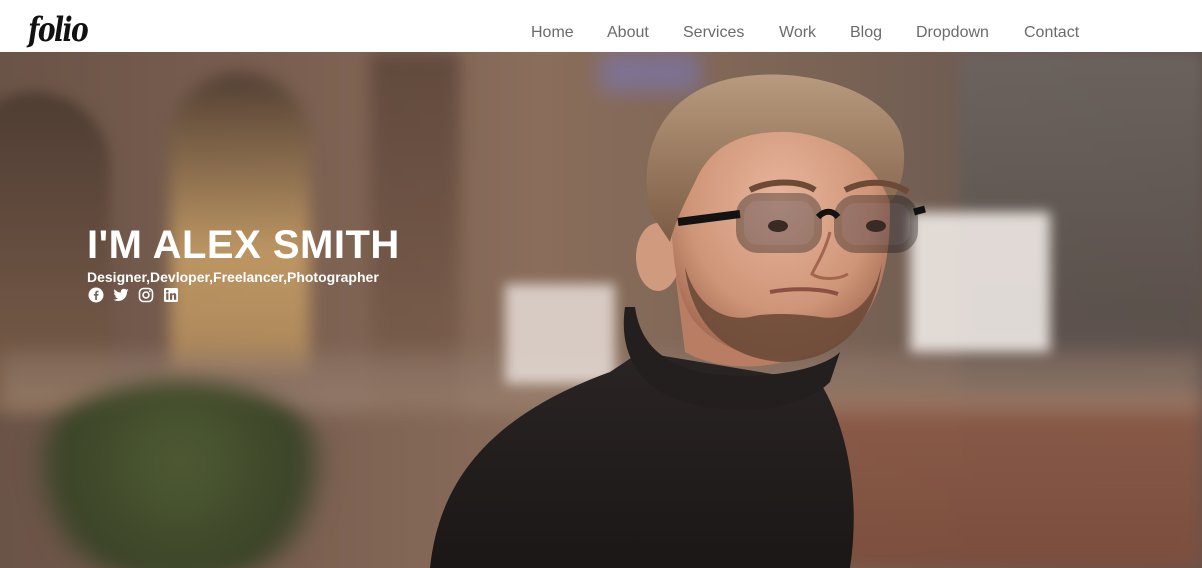  I want to click on social-links, so click(133, 296).